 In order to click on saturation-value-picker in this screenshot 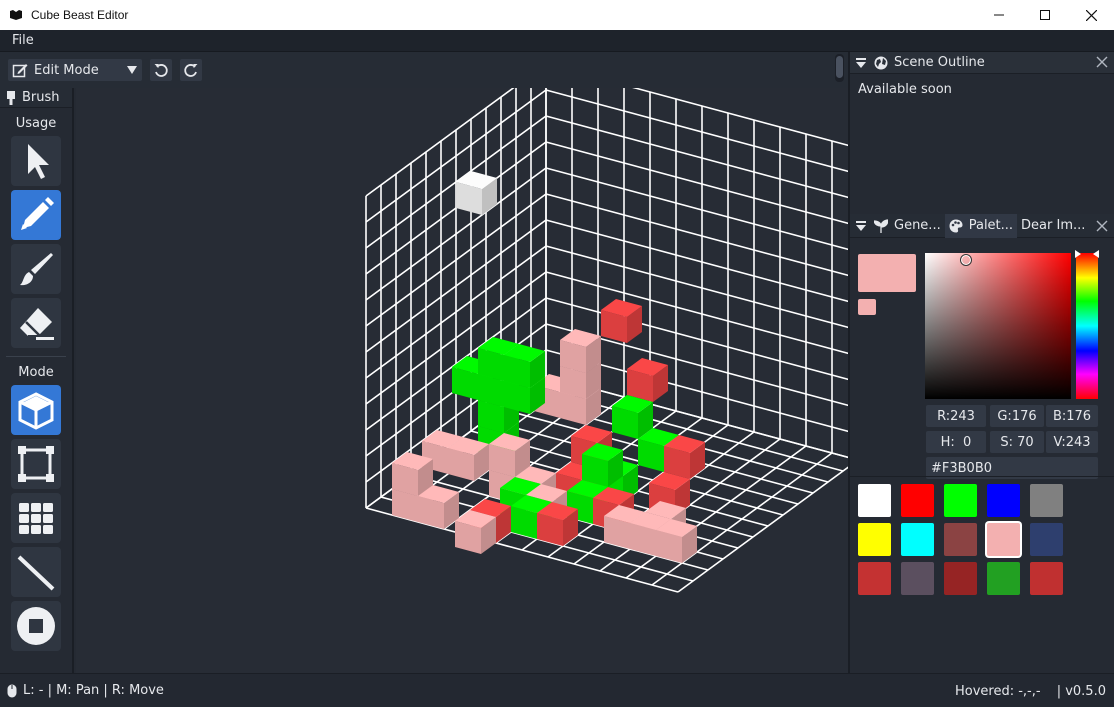, I will do `click(998, 326)`.